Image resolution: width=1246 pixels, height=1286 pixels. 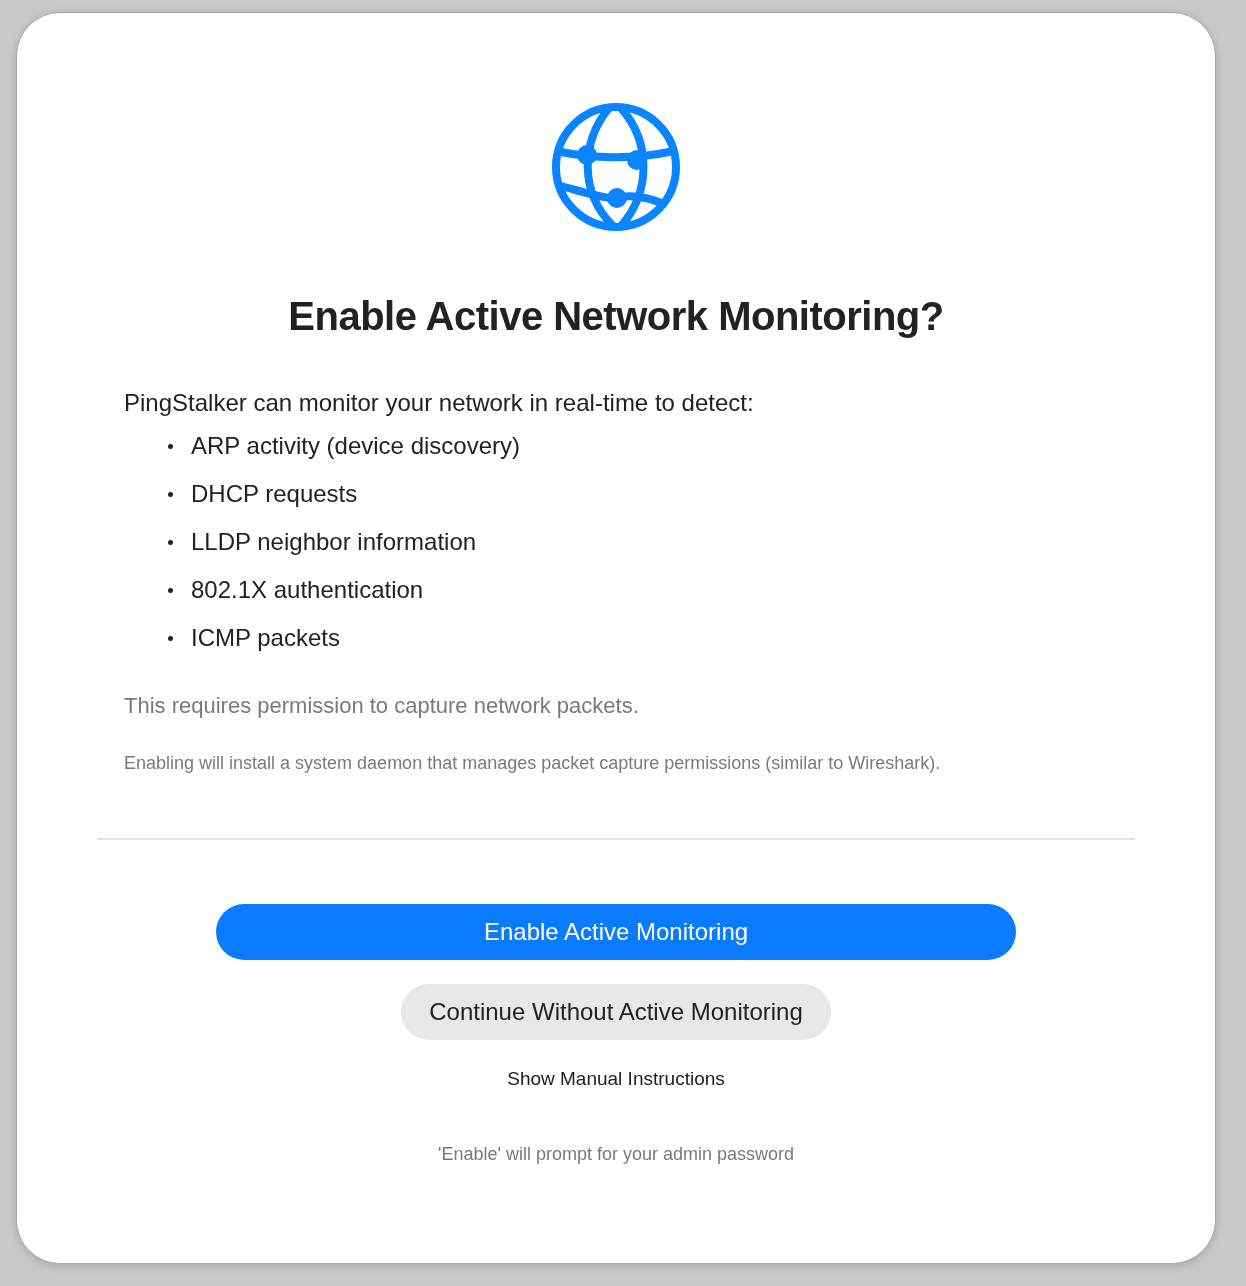 I want to click on intro-text: PingStalker can monitor your network in real-time to detect:, so click(x=439, y=403).